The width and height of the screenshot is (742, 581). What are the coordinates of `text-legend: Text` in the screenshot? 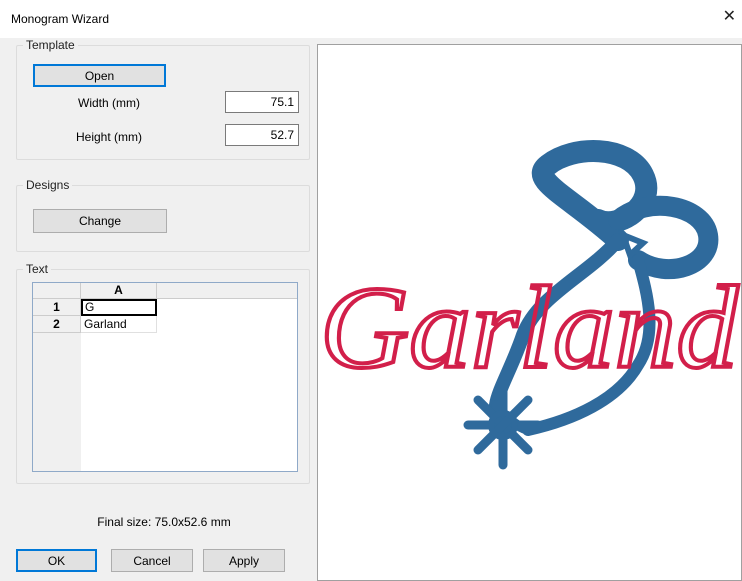 It's located at (37, 269).